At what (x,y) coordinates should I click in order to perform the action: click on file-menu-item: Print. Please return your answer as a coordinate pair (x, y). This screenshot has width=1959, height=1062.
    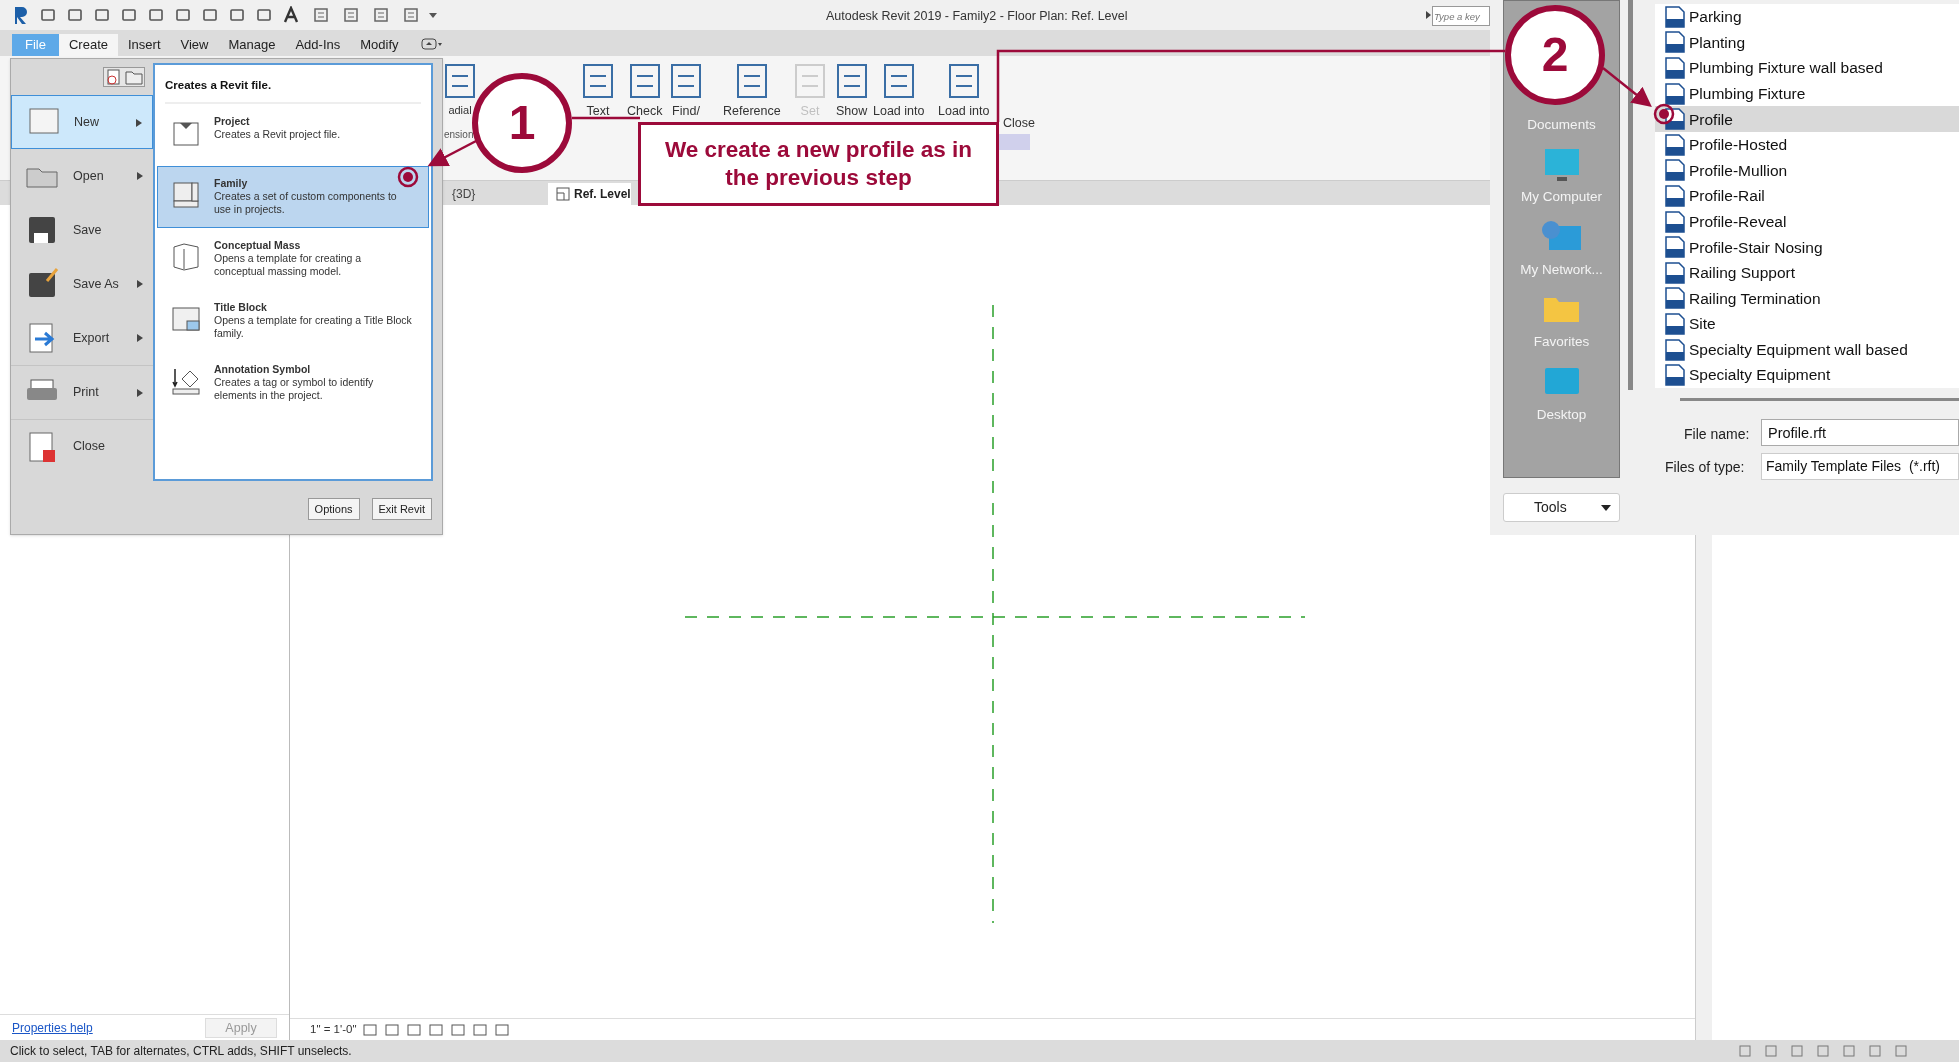
    Looking at the image, I should click on (82, 392).